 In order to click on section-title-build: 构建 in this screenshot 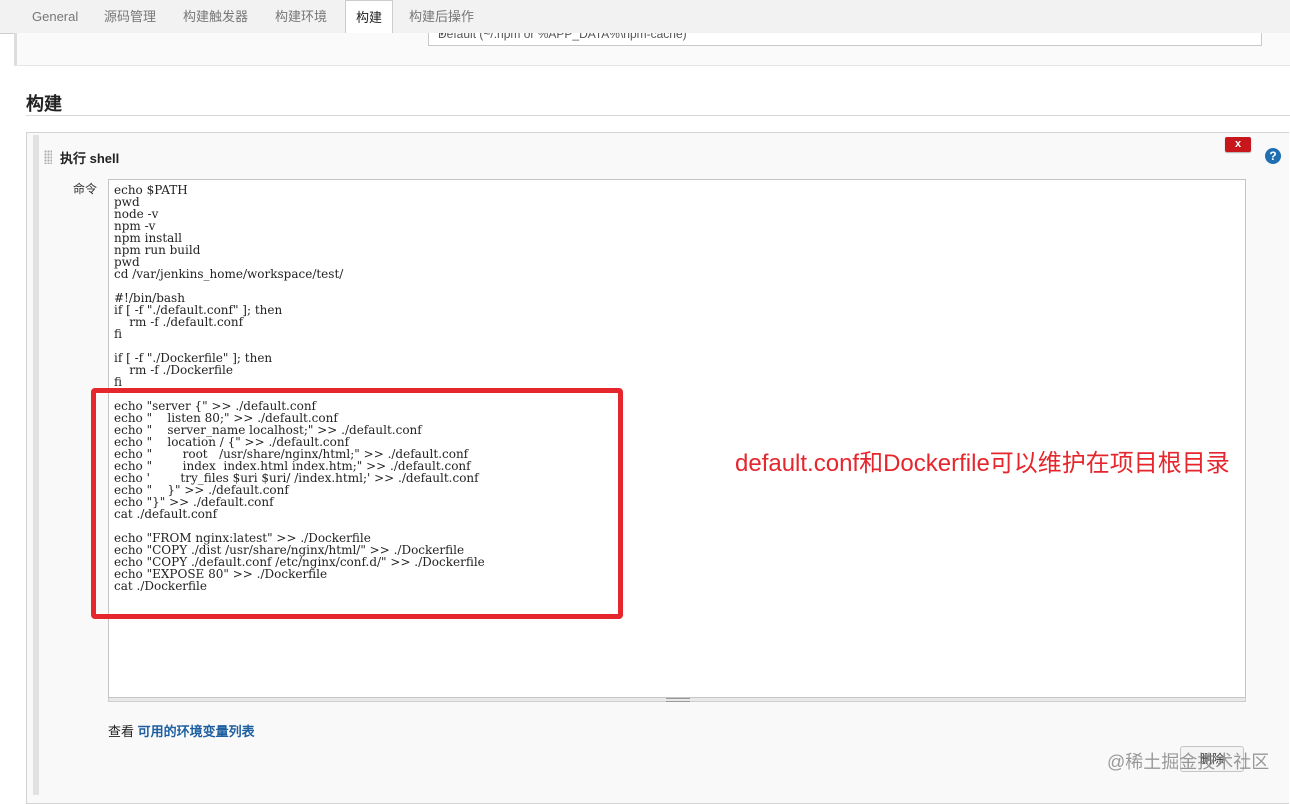, I will do `click(44, 104)`.